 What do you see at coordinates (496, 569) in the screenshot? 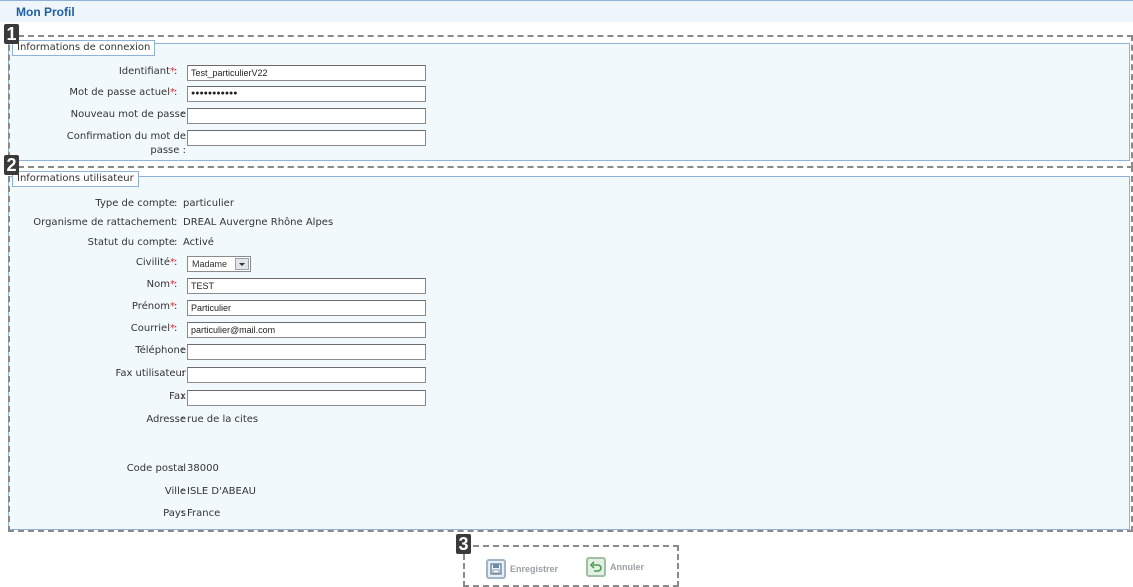
I see `save-icon` at bounding box center [496, 569].